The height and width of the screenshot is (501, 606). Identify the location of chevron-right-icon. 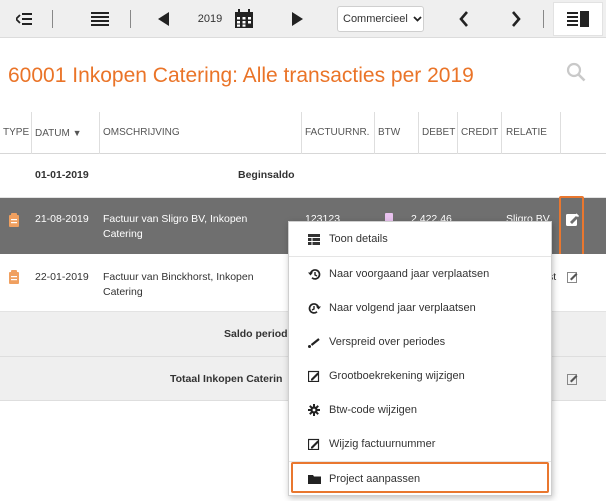
(516, 19).